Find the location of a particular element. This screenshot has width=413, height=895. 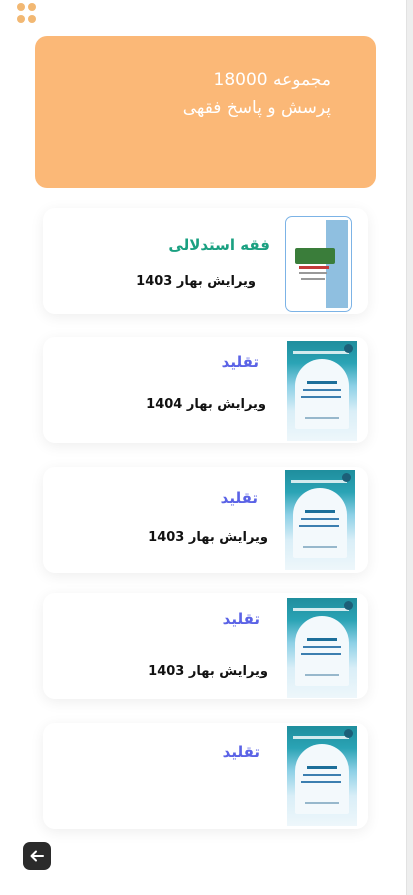

back-button is located at coordinates (37, 856).